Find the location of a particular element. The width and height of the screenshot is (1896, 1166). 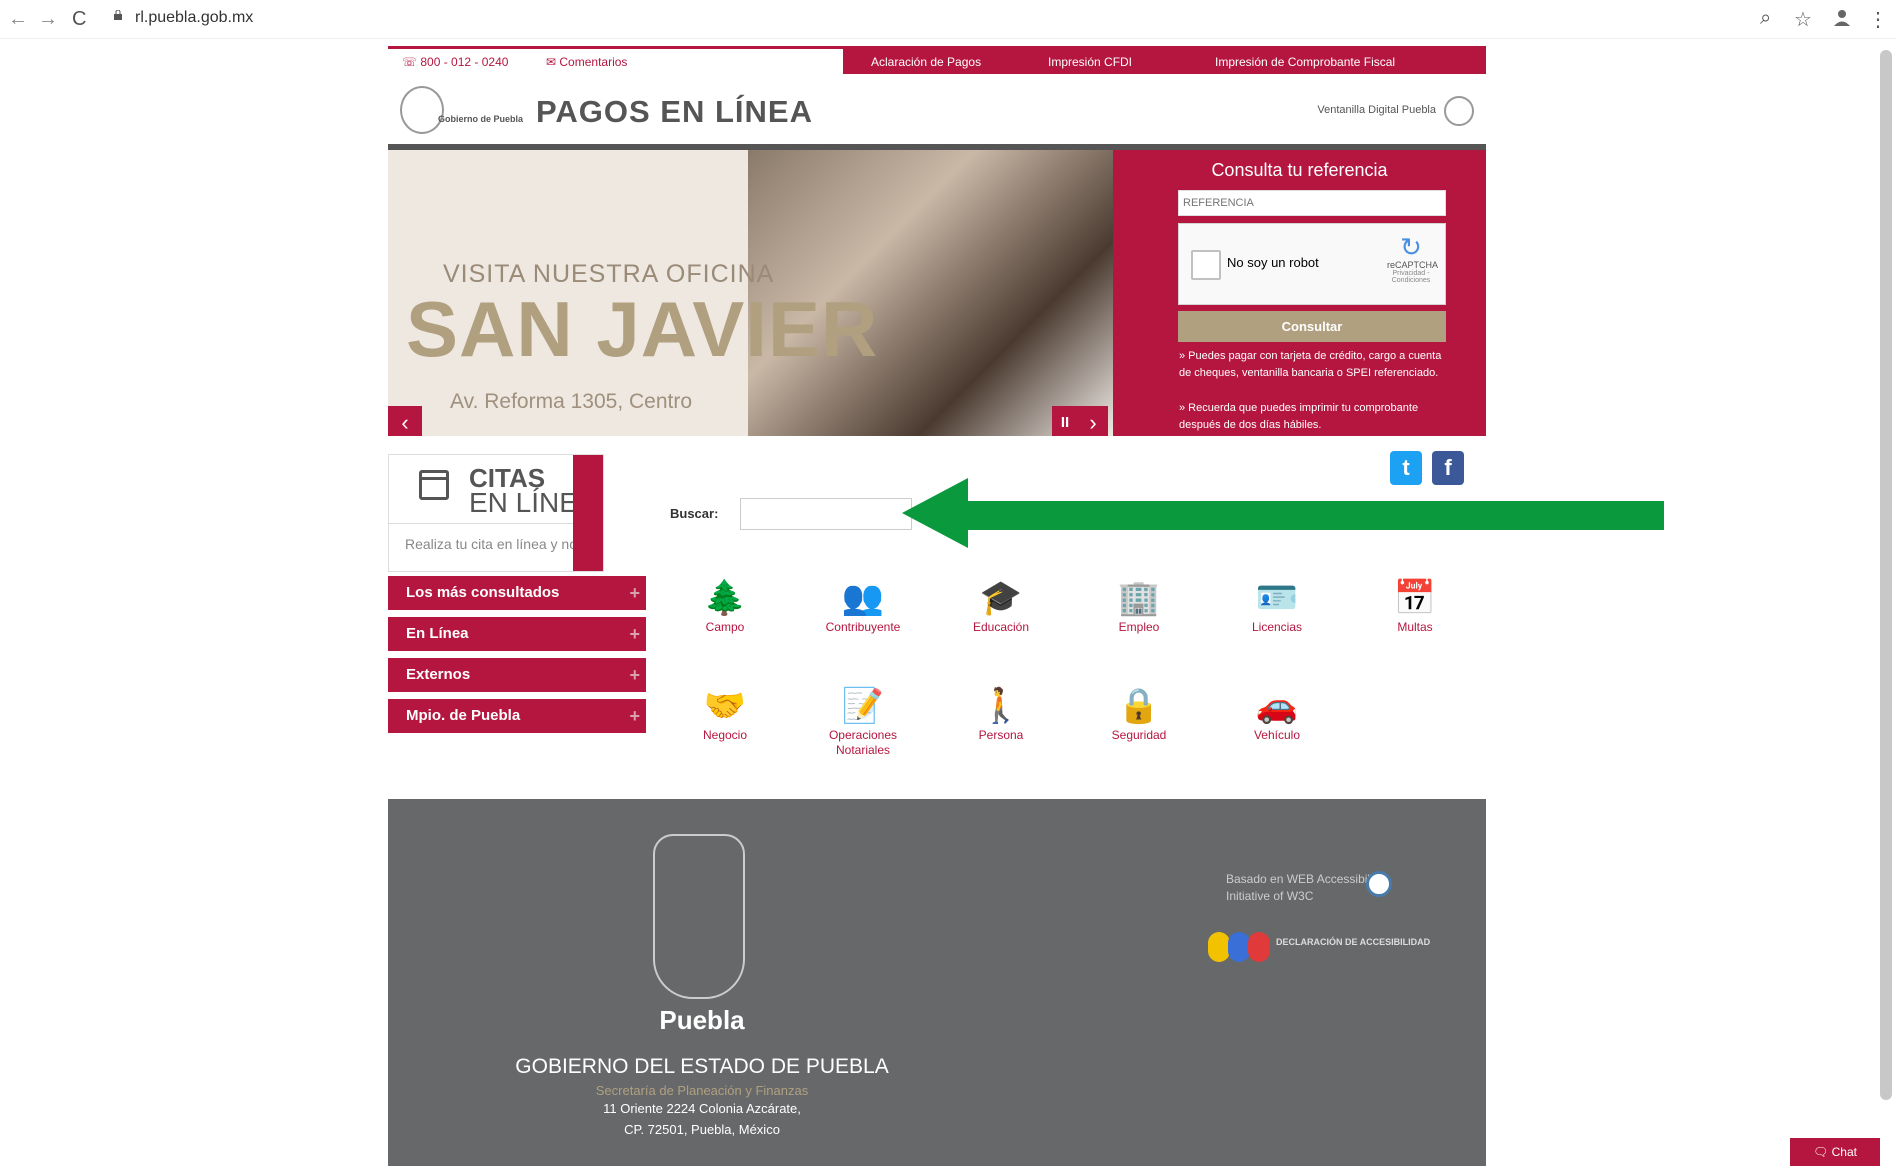

footer-address-line2: CP. 72501, Puebla, México is located at coordinates (702, 1129).